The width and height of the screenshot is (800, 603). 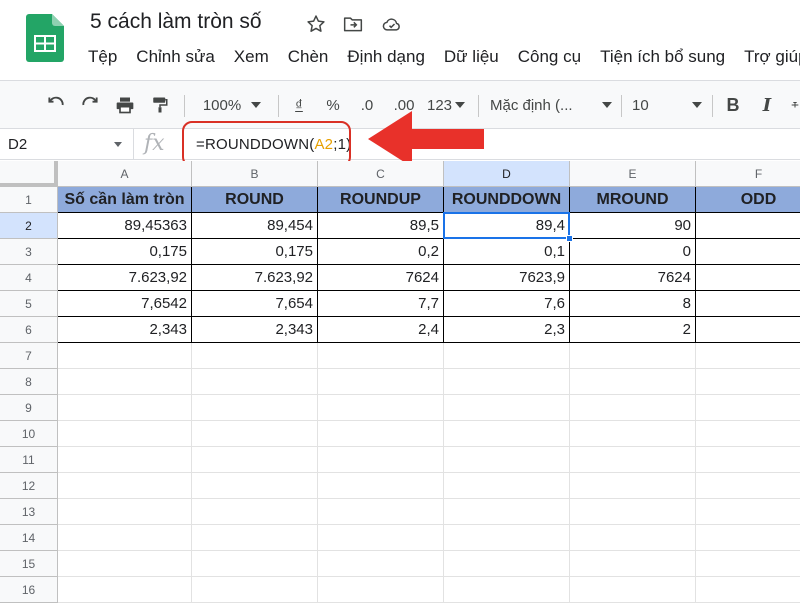 I want to click on data-cell: 8, so click(x=633, y=304).